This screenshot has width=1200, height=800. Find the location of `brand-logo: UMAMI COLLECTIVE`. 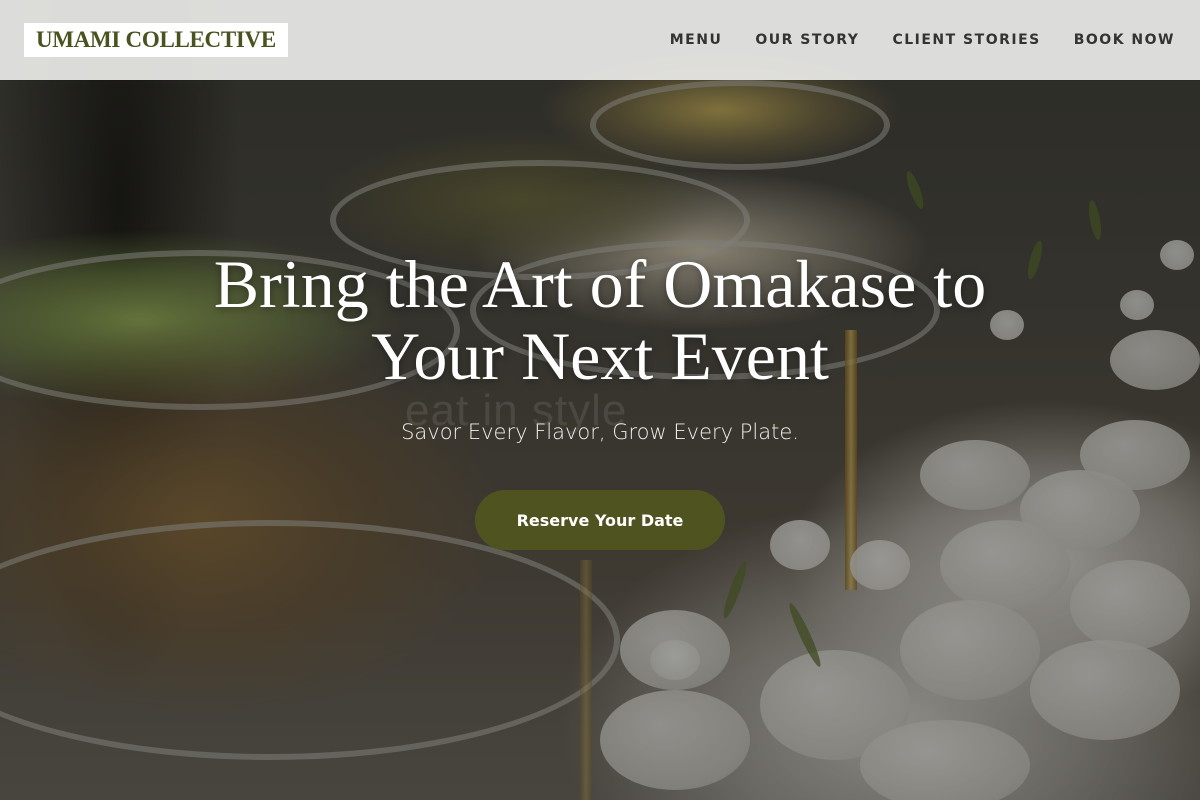

brand-logo: UMAMI COLLECTIVE is located at coordinates (156, 40).